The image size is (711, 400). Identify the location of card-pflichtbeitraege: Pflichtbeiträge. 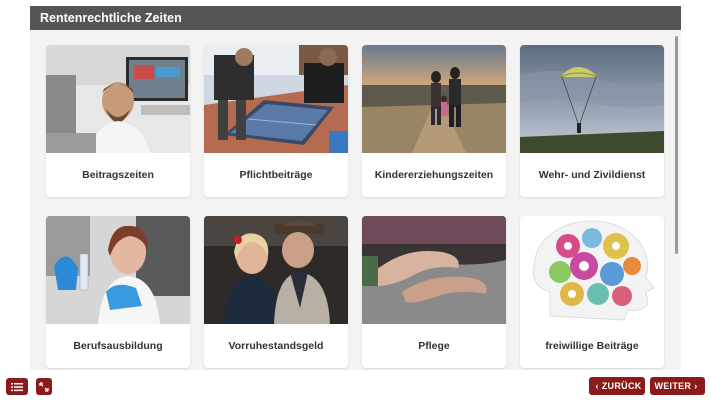
(276, 121).